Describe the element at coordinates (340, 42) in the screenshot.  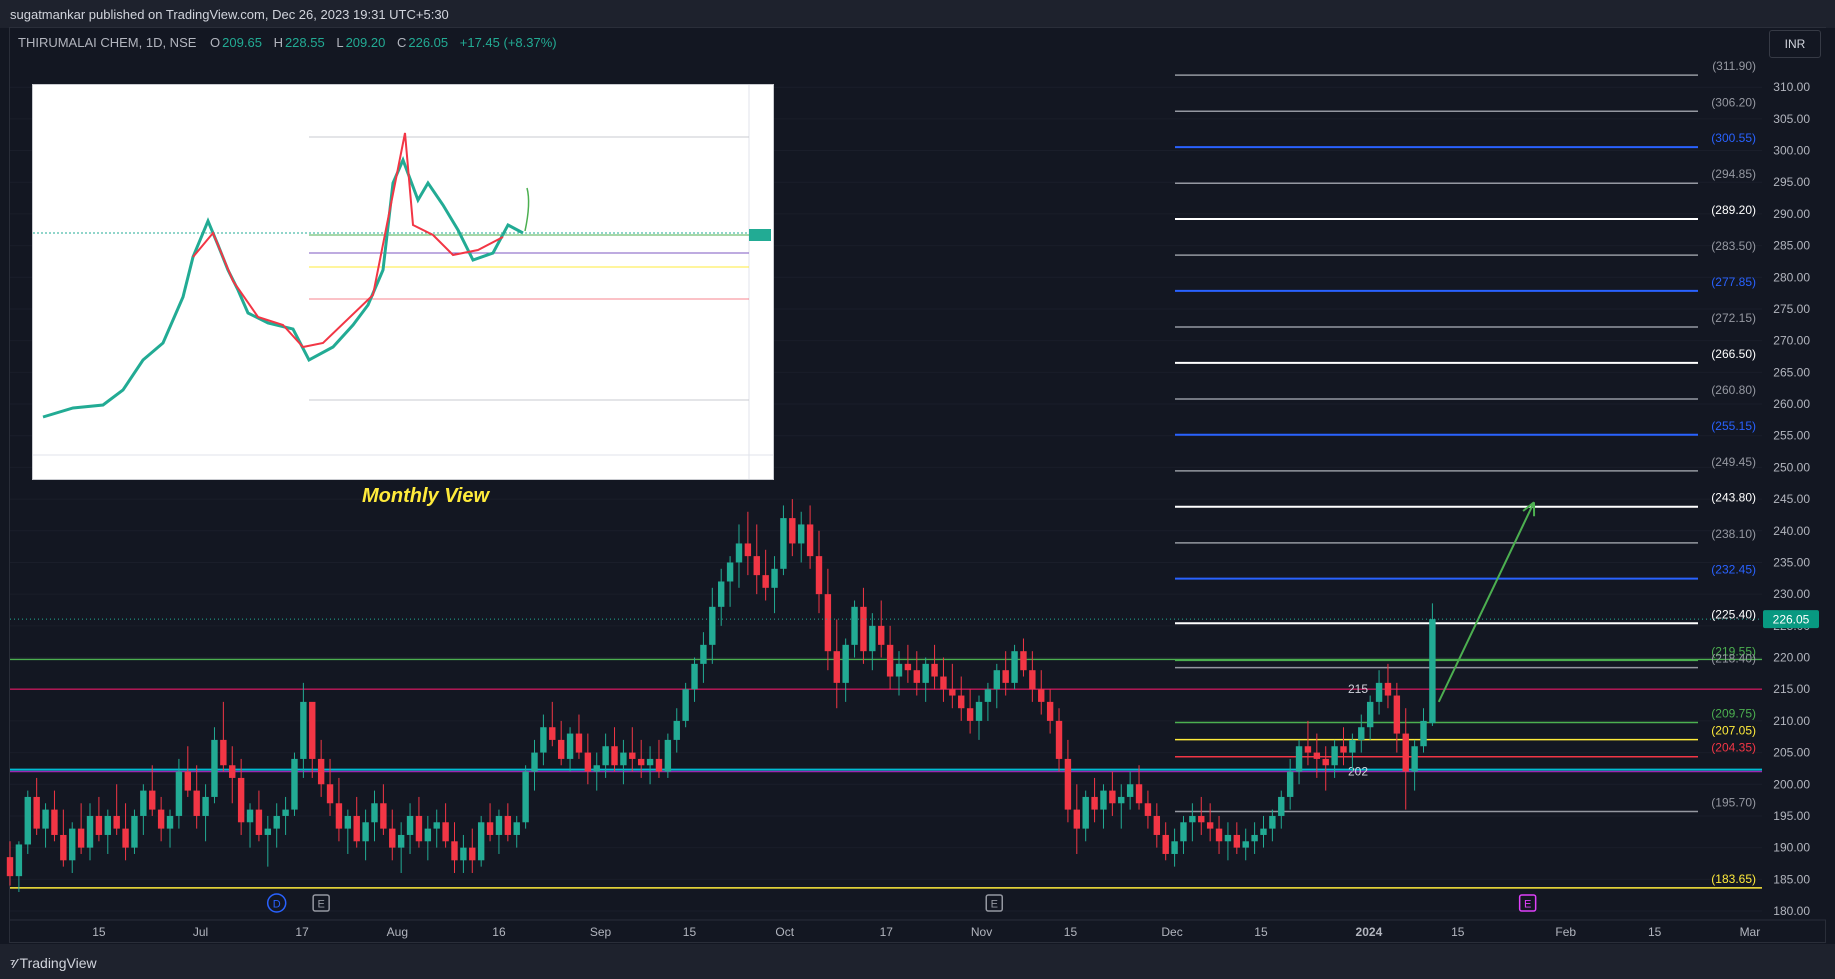
I see `low-label: L` at that location.